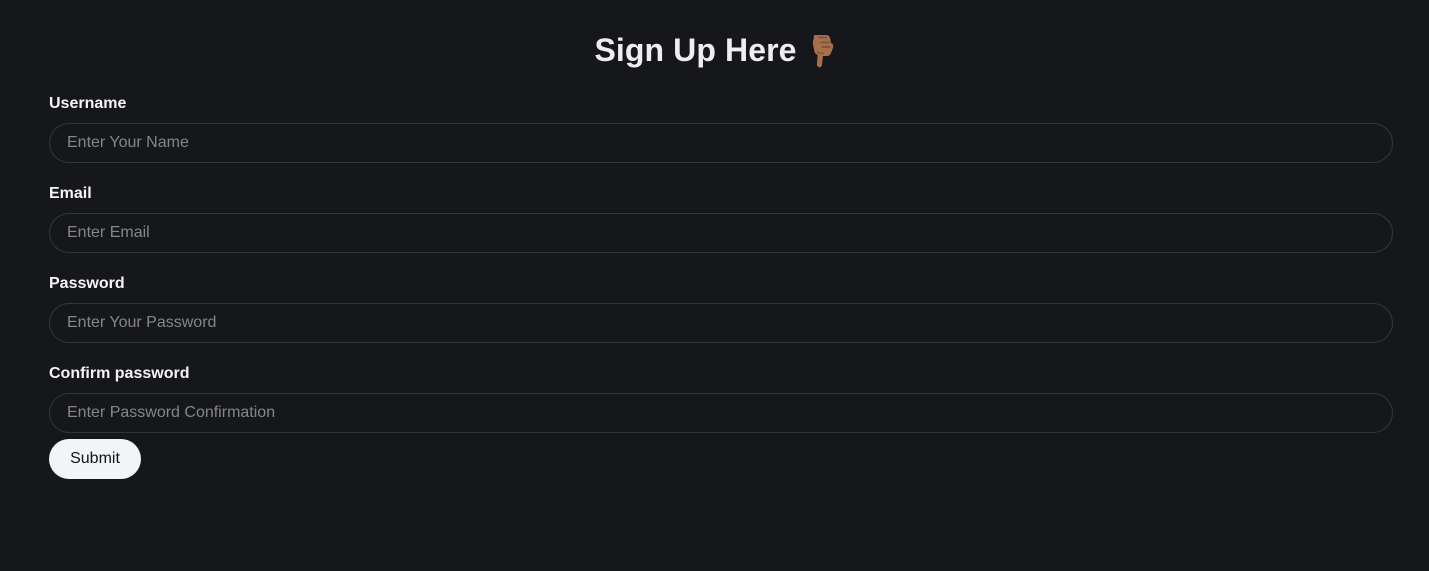 Image resolution: width=1429 pixels, height=571 pixels. What do you see at coordinates (70, 193) in the screenshot?
I see `email-label: Email` at bounding box center [70, 193].